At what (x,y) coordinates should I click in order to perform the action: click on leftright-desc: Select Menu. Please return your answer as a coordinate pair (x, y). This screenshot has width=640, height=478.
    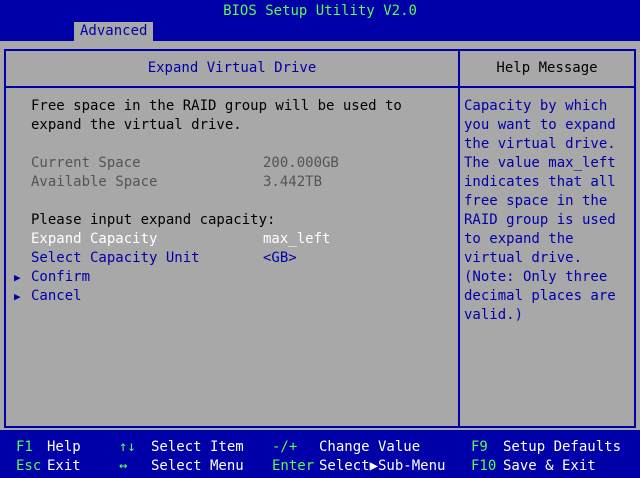
    Looking at the image, I should click on (197, 466).